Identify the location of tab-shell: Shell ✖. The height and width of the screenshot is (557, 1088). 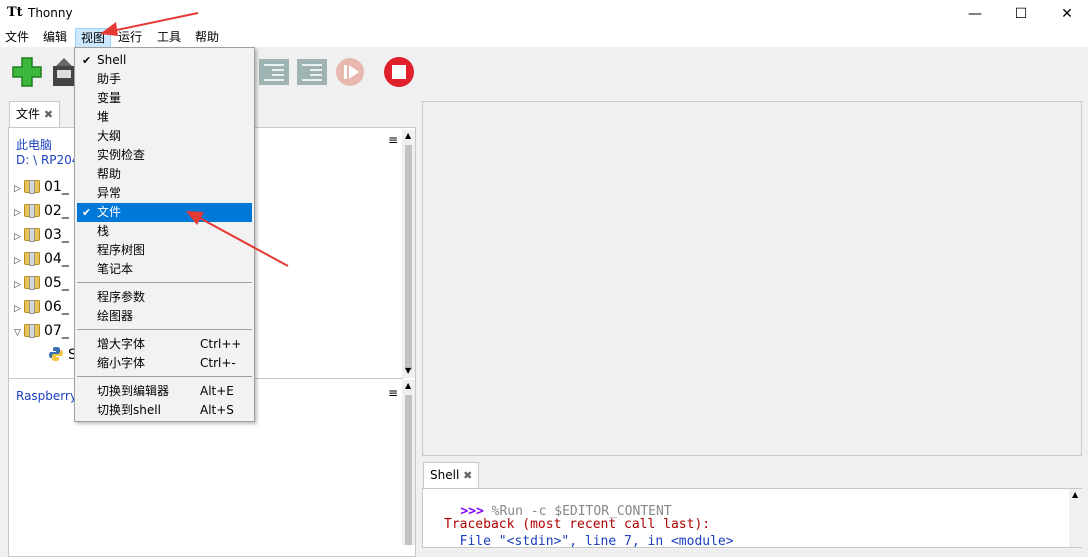
(451, 475).